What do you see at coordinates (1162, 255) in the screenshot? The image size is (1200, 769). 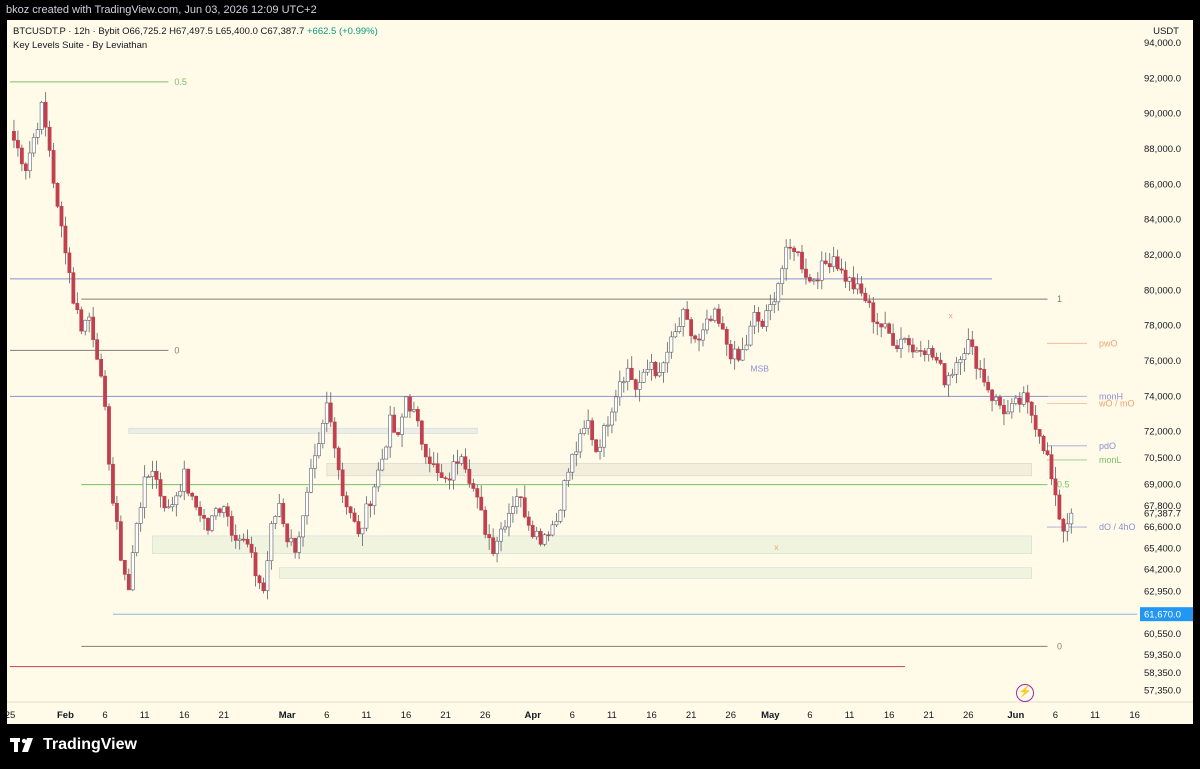 I see `price-tick-6: 82,000.0` at bounding box center [1162, 255].